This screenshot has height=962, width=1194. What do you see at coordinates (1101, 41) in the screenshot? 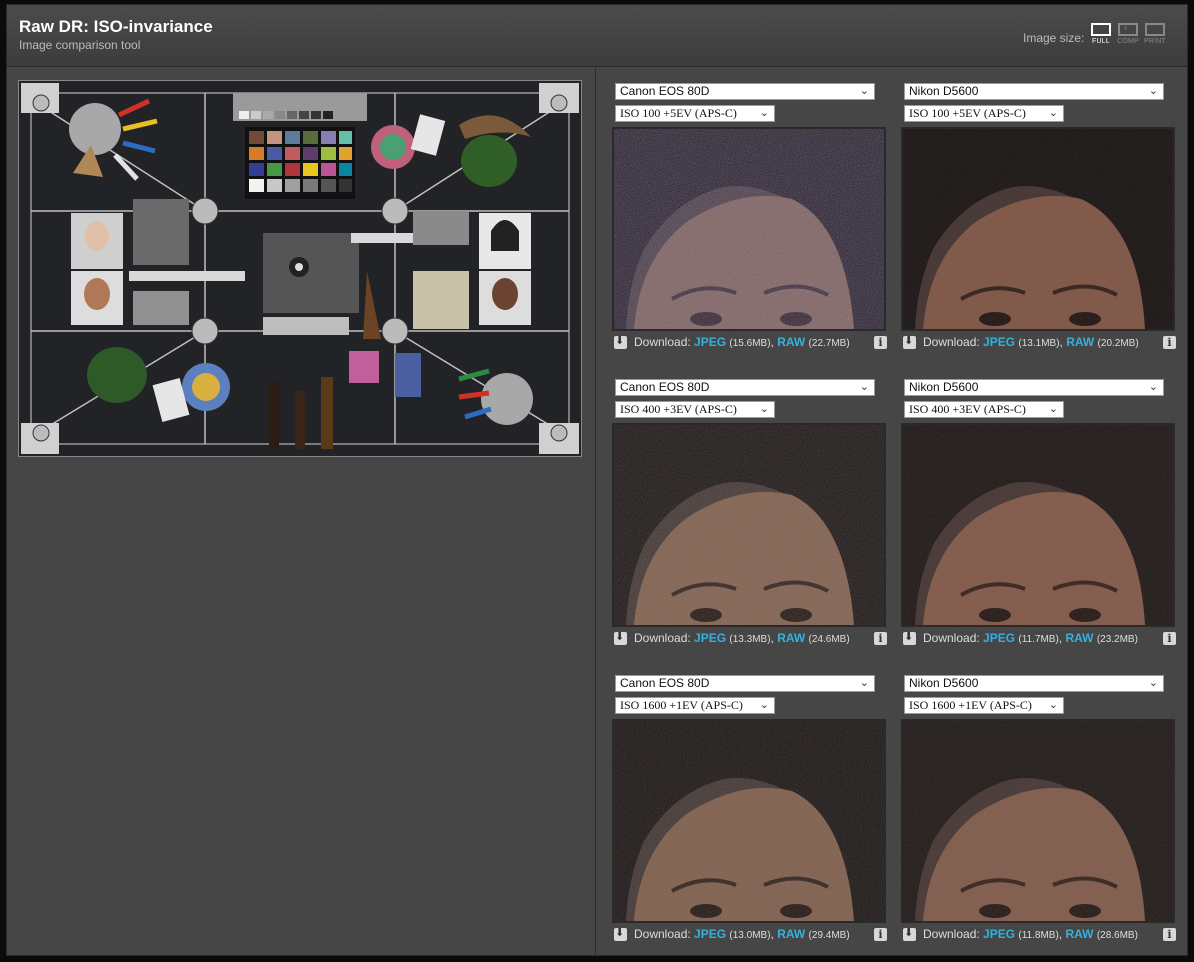
I see `size-option-label: FULL` at bounding box center [1101, 41].